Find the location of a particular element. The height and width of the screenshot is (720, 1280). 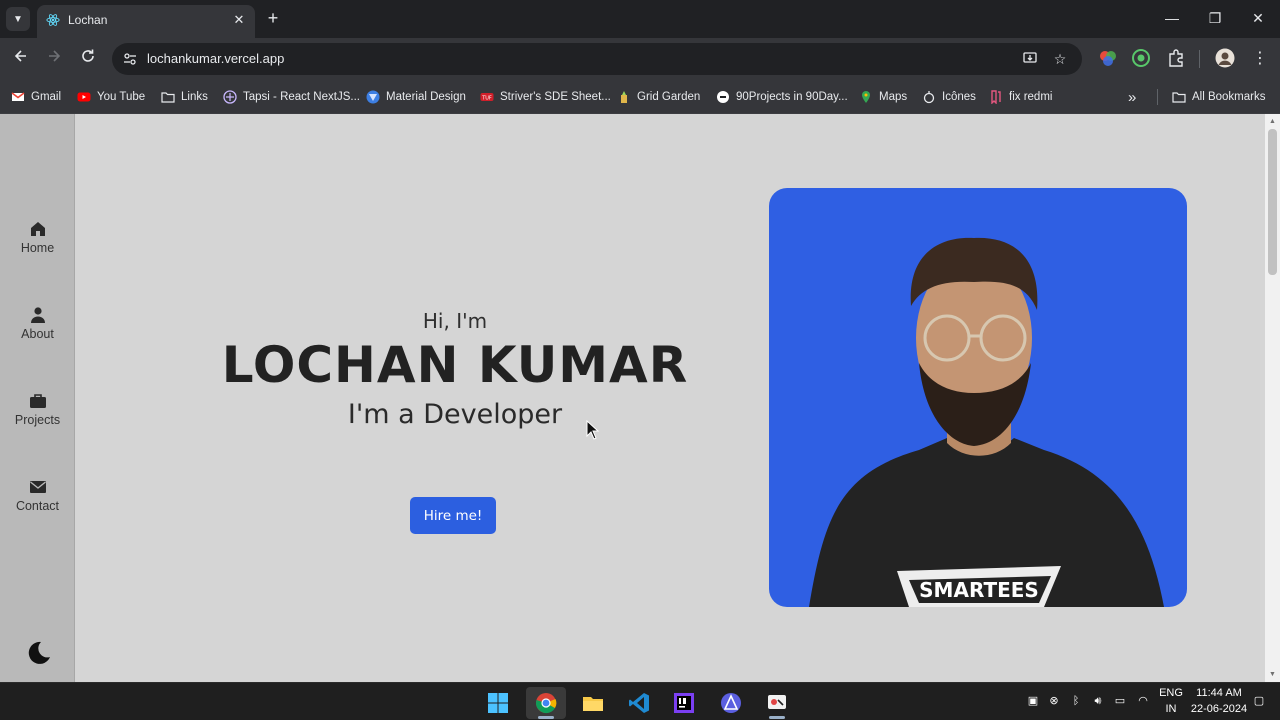

scroll-thumb is located at coordinates (1272, 202).